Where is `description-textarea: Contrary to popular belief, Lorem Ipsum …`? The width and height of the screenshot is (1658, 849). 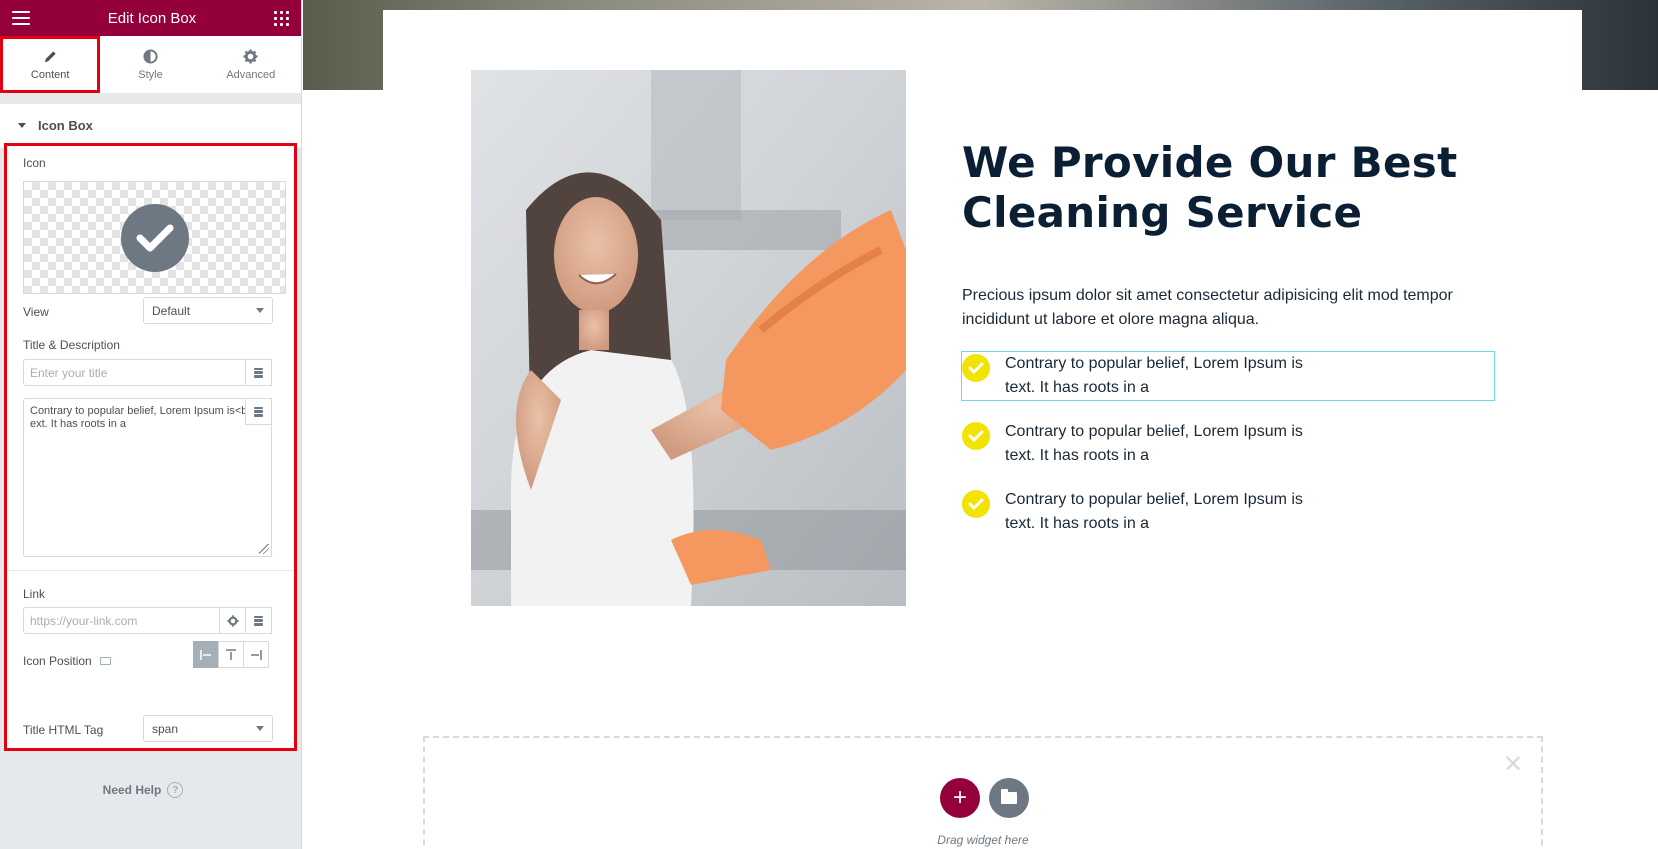
description-textarea: Contrary to popular belief, Lorem Ipsum … is located at coordinates (147, 477).